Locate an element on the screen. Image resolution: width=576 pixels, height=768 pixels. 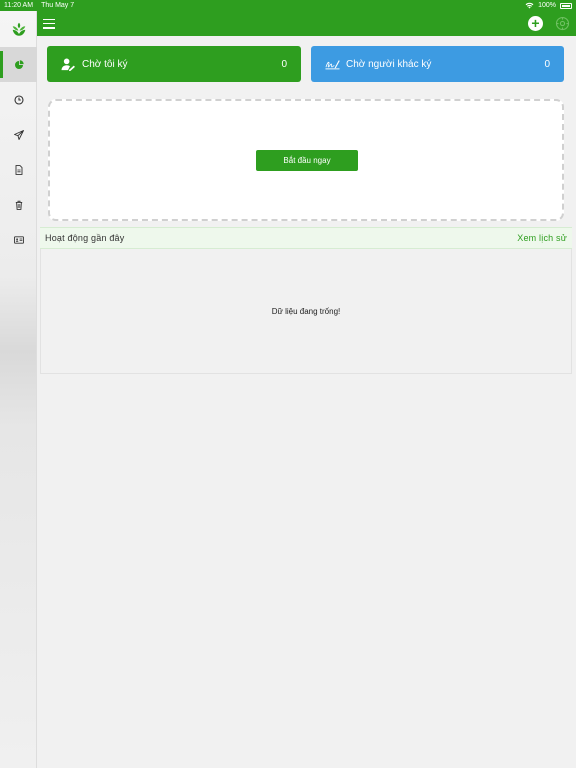
card-waiting-me: Chờ tôi ký 0 is located at coordinates (174, 64).